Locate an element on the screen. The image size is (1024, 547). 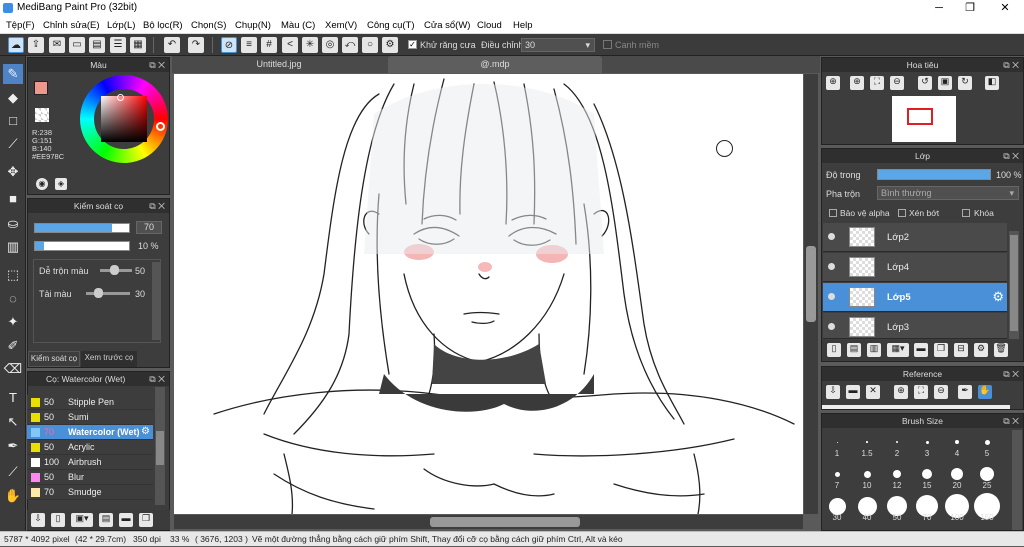
reference-eyedropper-icon: ✒ is located at coordinates (965, 392).